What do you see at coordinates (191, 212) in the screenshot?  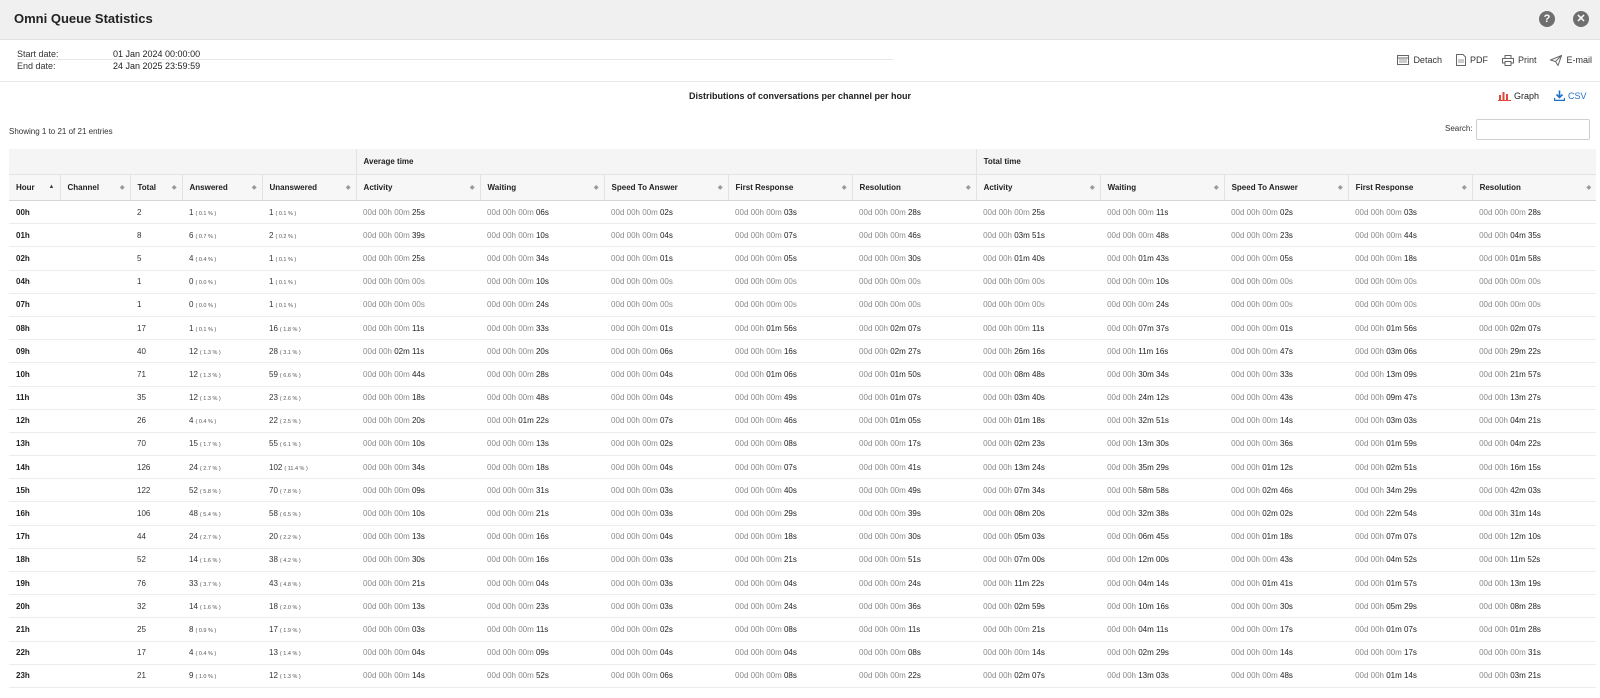 I see `answered-count: 1` at bounding box center [191, 212].